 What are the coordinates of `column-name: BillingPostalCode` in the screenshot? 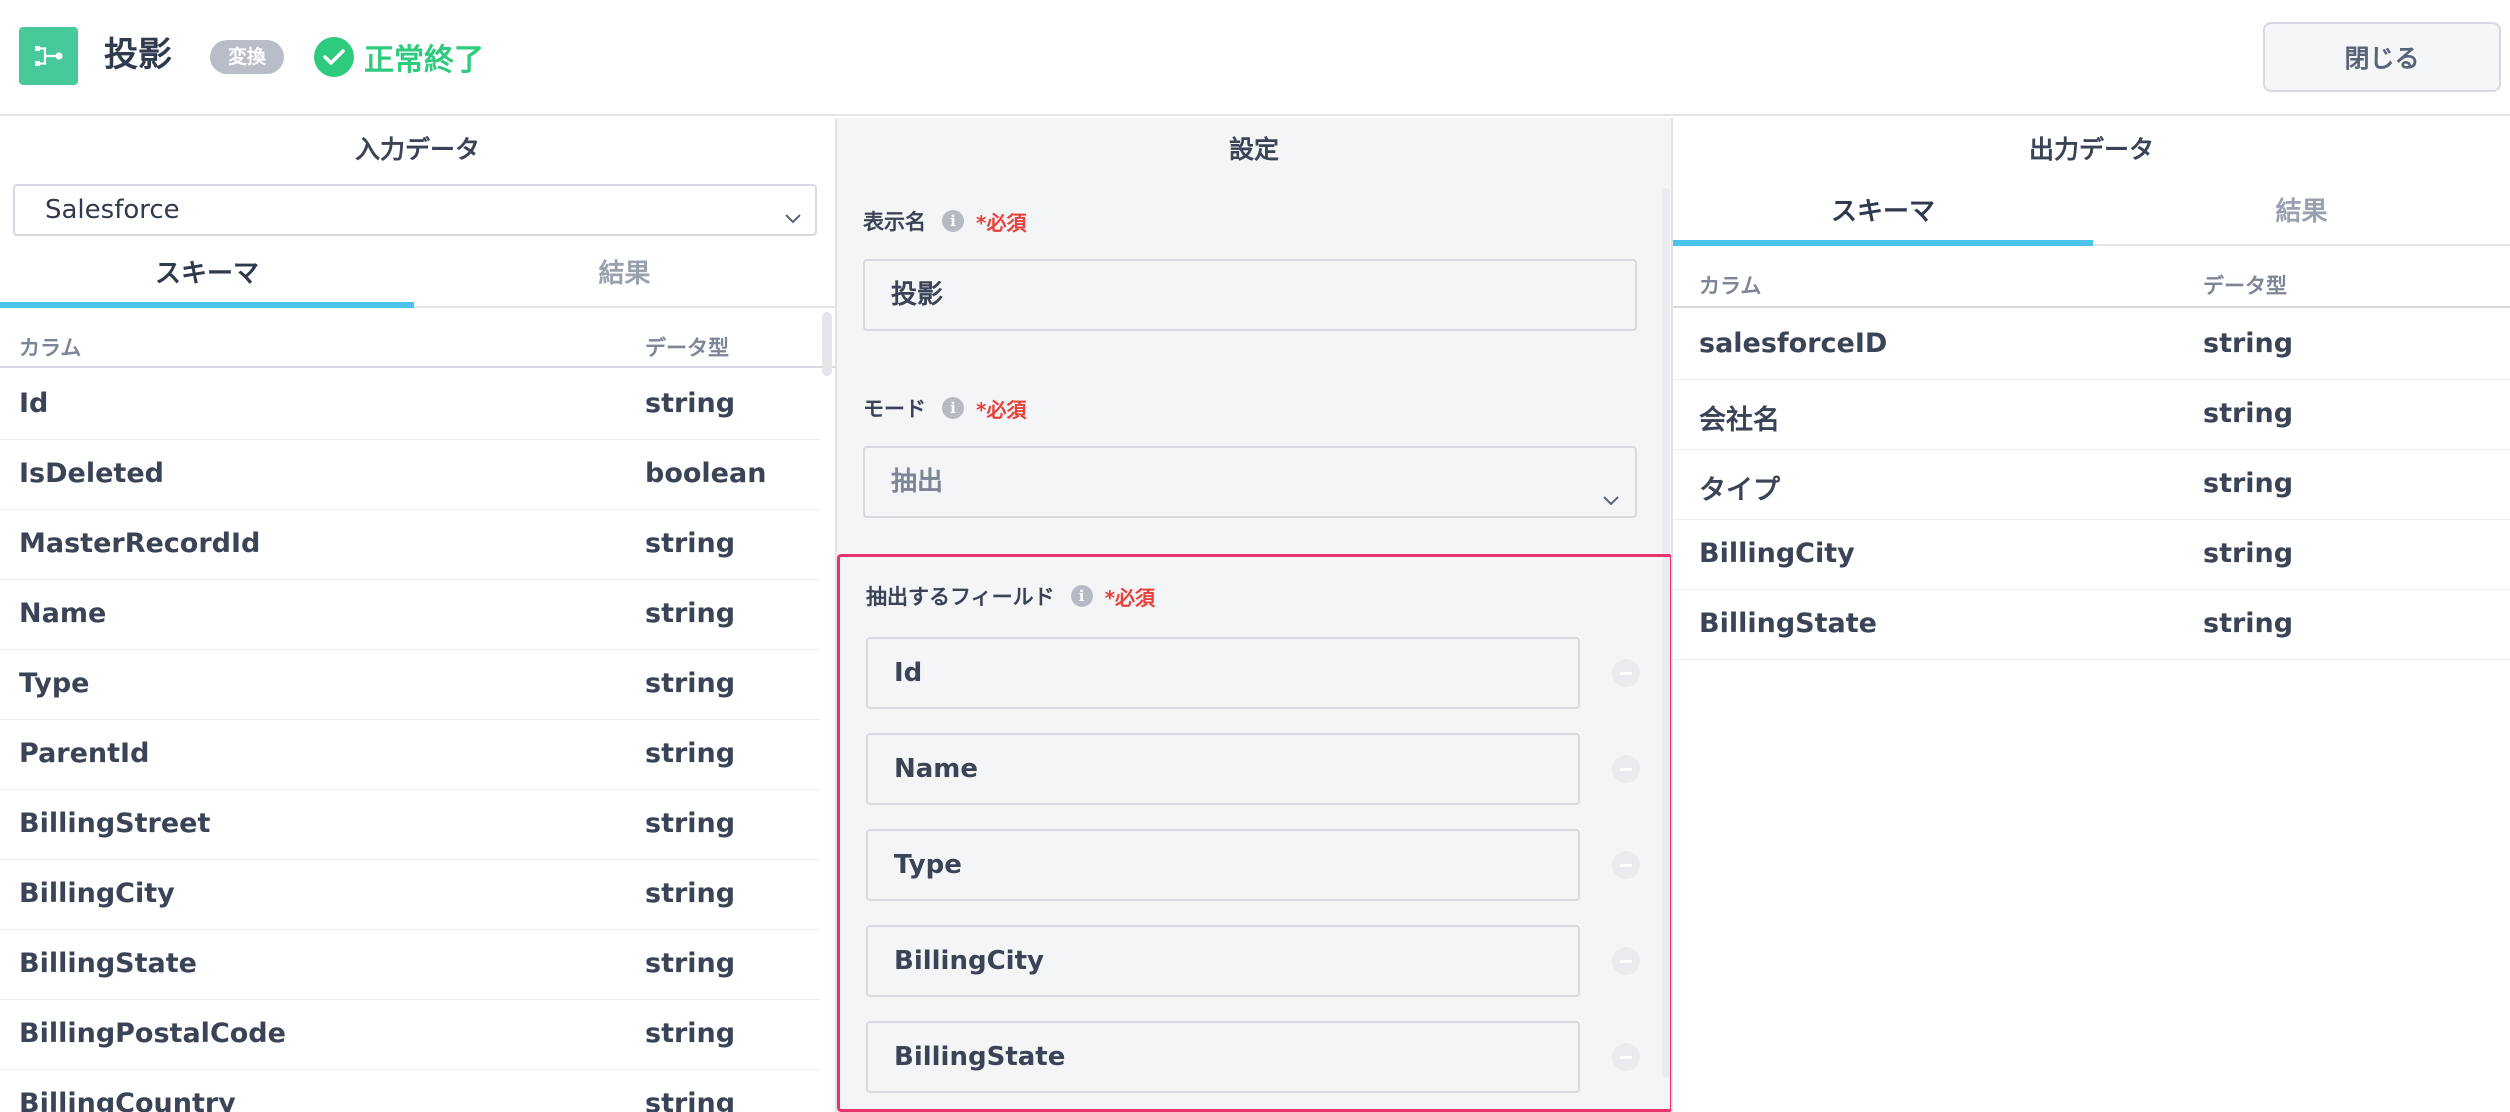 It's located at (152, 1033).